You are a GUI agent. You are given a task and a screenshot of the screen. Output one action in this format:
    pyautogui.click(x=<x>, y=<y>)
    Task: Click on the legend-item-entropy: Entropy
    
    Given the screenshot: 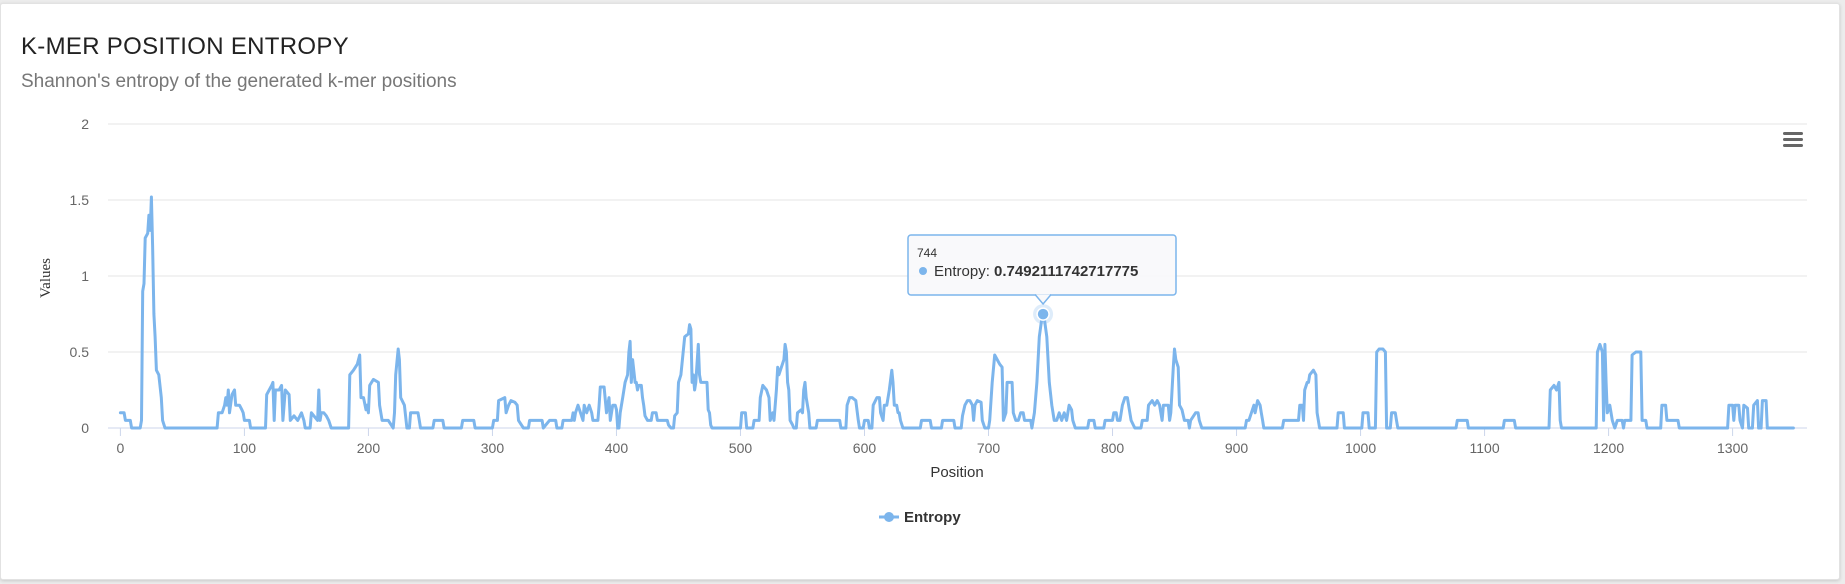 What is the action you would take?
    pyautogui.click(x=932, y=517)
    